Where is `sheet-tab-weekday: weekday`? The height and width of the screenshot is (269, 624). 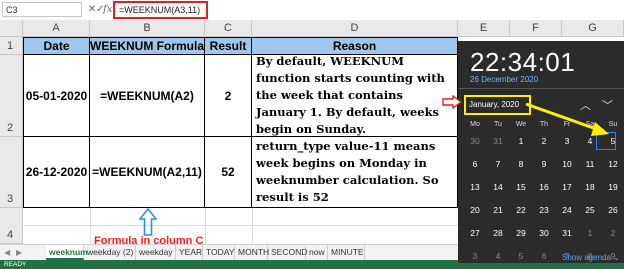 sheet-tab-weekday: weekday is located at coordinates (156, 252).